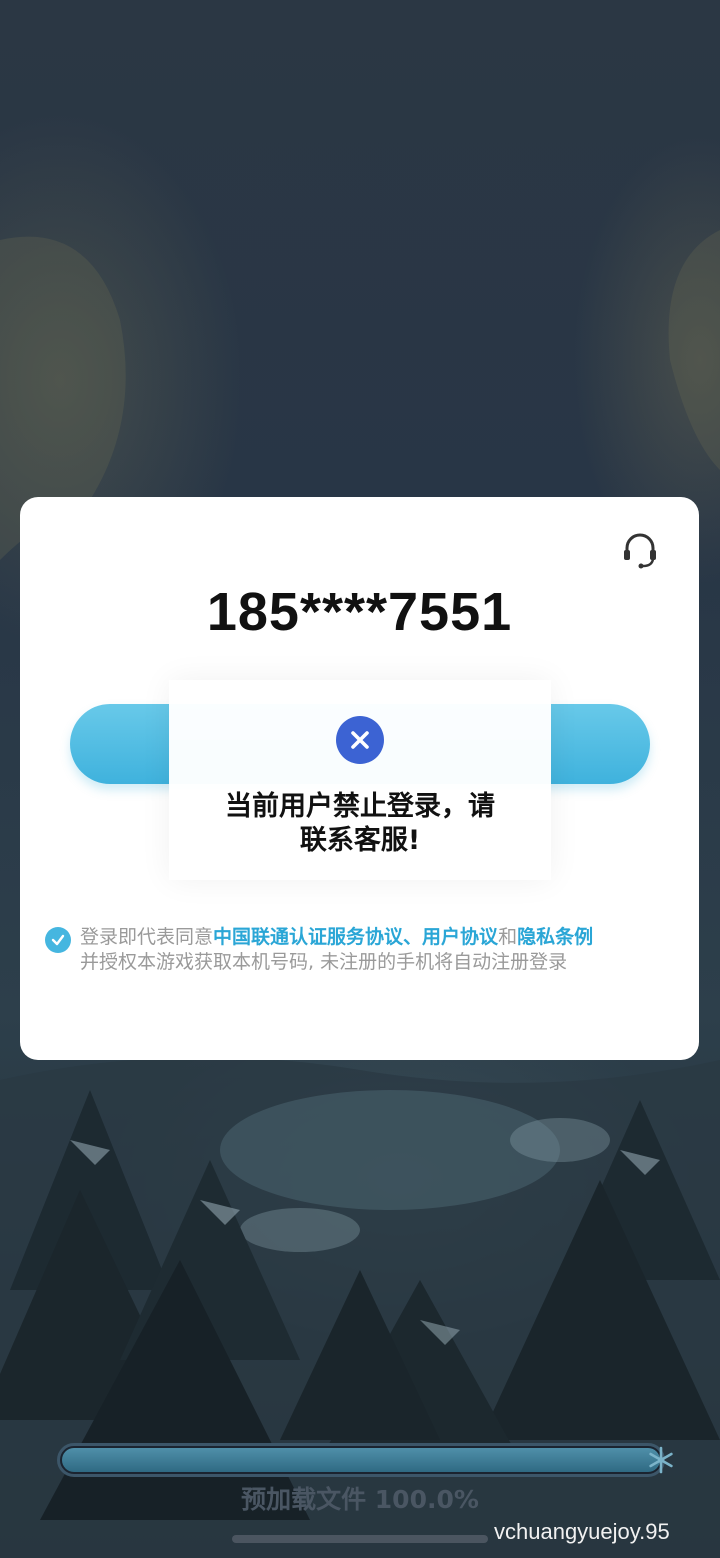 The image size is (720, 1558). Describe the element at coordinates (360, 824) in the screenshot. I see `toast-message: 当前用户禁止登录，请 联系客服!` at that location.